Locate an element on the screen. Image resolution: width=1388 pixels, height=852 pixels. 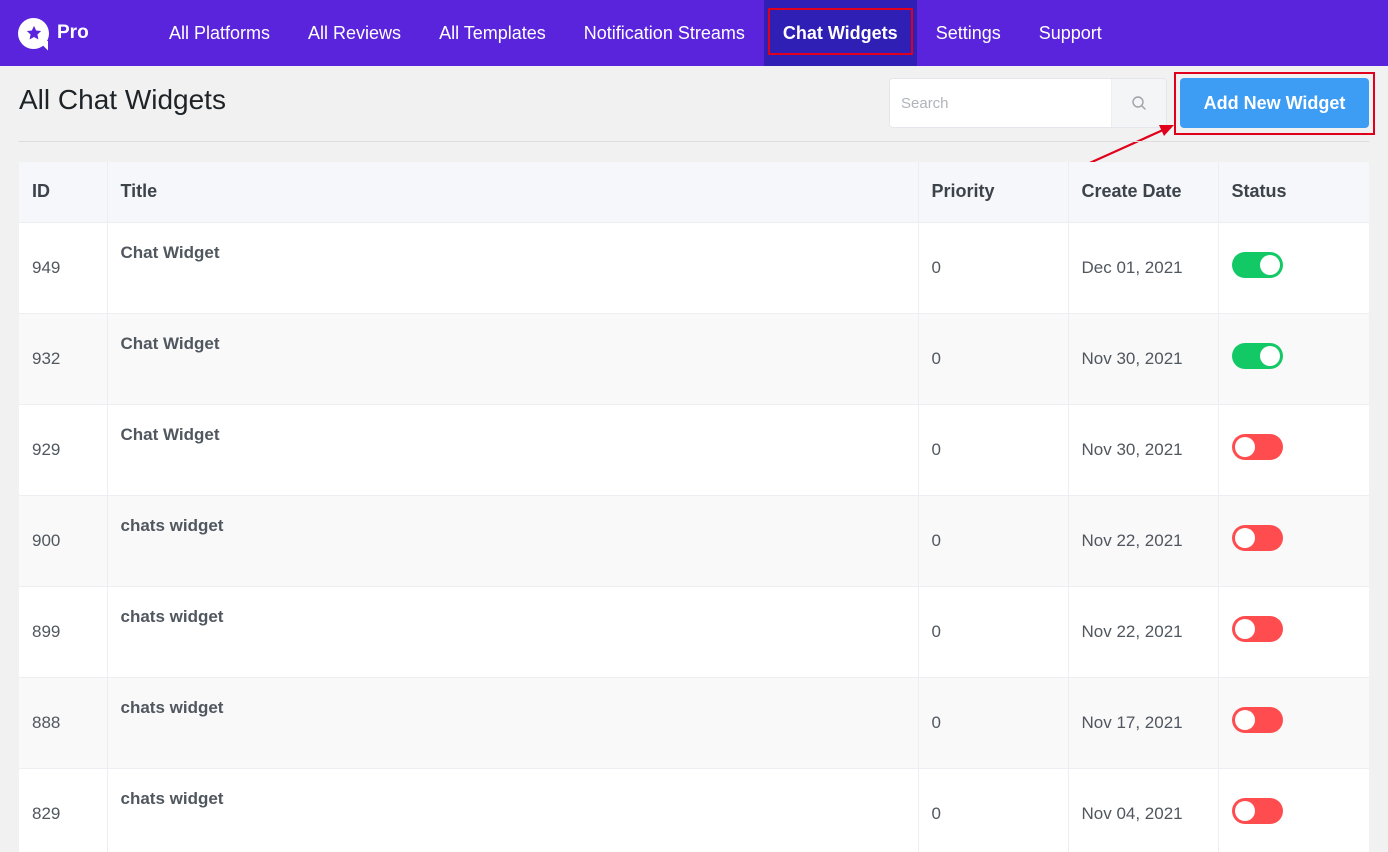
nav-settings: Settings is located at coordinates (968, 33).